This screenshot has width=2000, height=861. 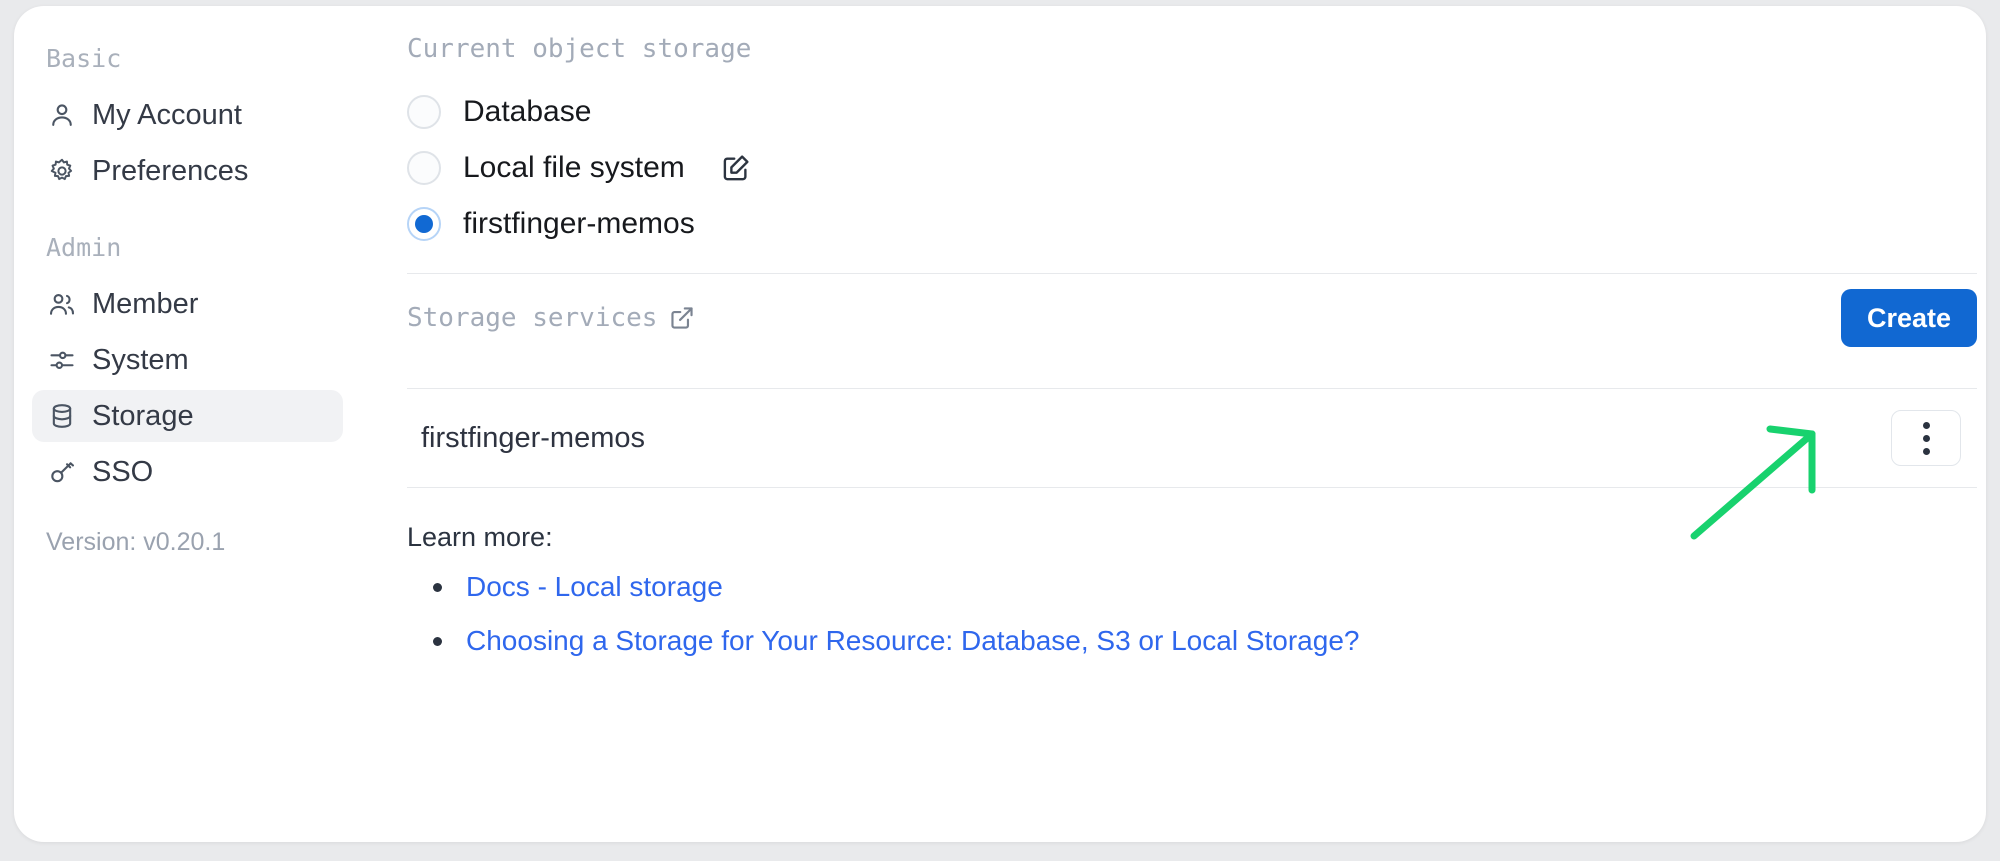 I want to click on storage-service-row: firstfinger-memos, so click(x=1192, y=438).